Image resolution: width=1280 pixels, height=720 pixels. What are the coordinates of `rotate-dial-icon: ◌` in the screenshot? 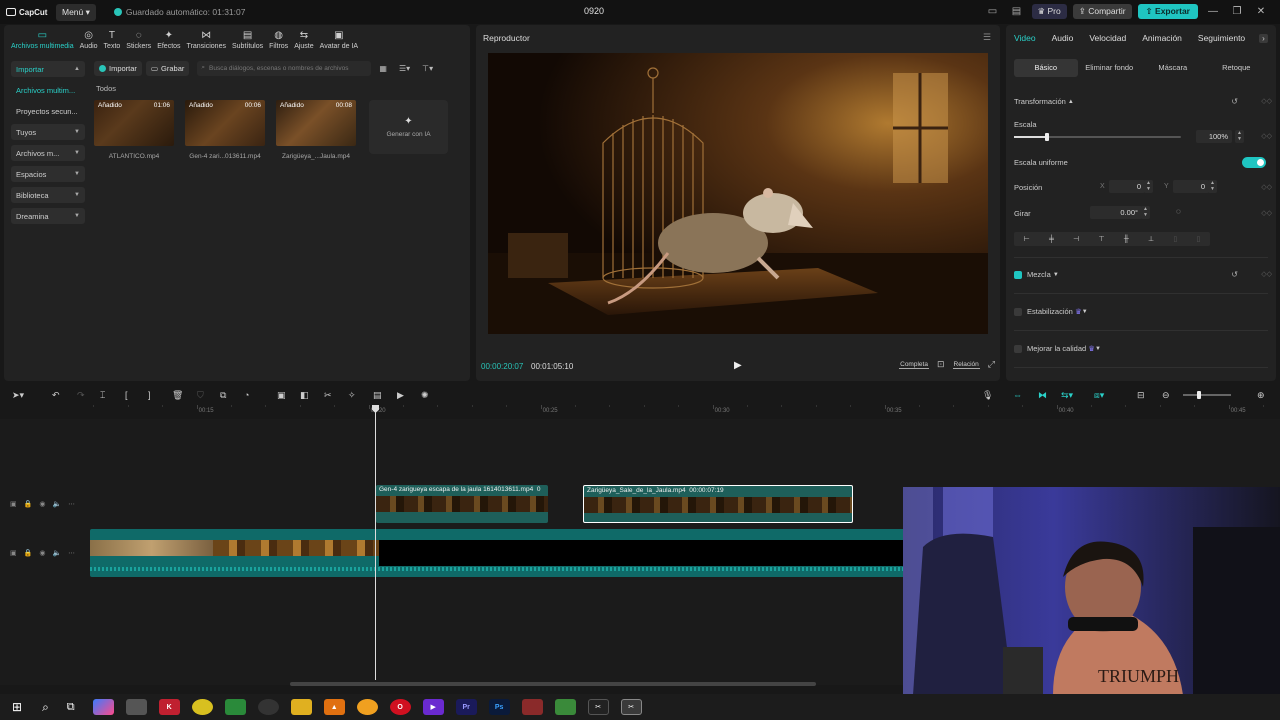 It's located at (1178, 211).